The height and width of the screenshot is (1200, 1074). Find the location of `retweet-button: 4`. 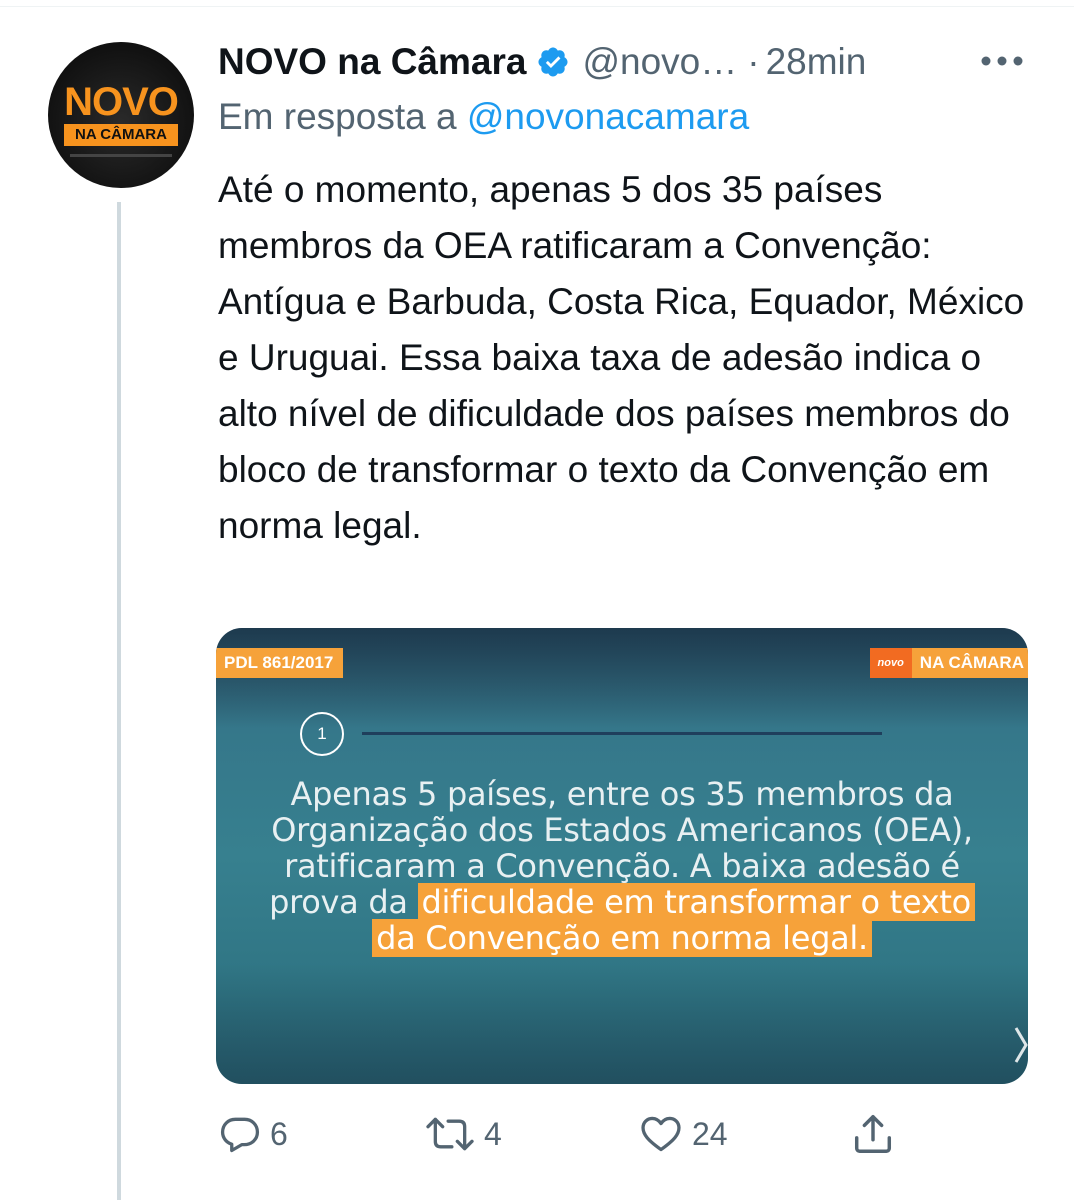

retweet-button: 4 is located at coordinates (463, 1134).